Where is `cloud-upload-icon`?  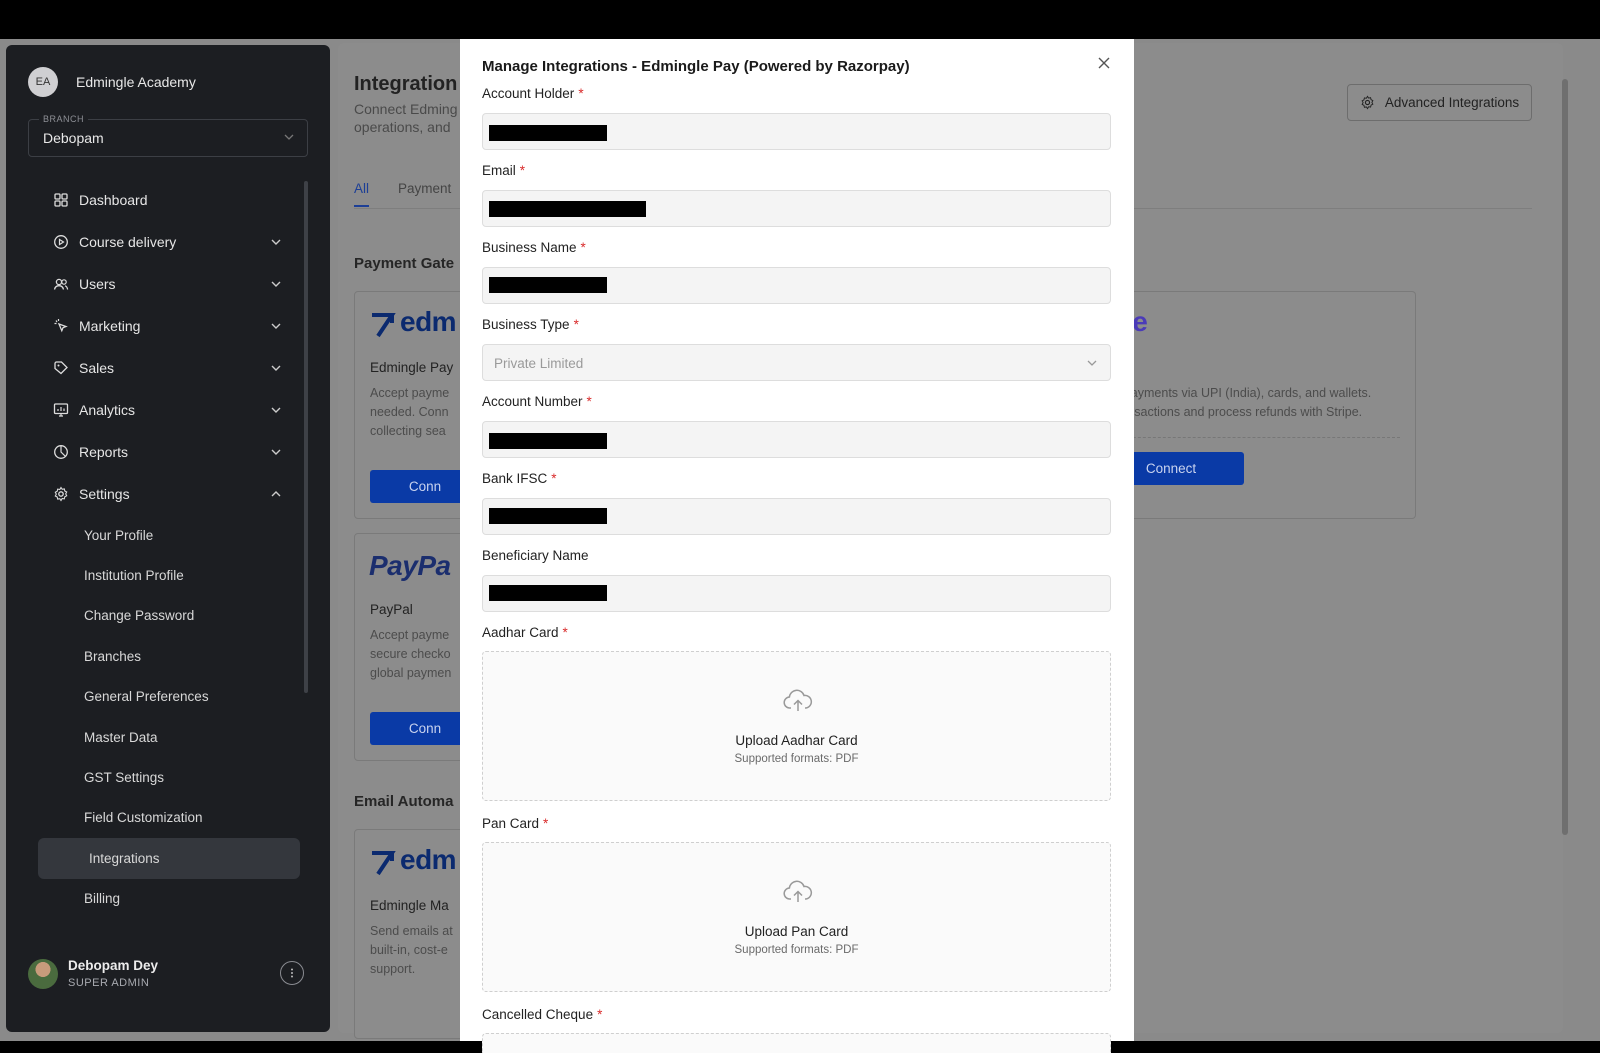
cloud-upload-icon is located at coordinates (798, 891).